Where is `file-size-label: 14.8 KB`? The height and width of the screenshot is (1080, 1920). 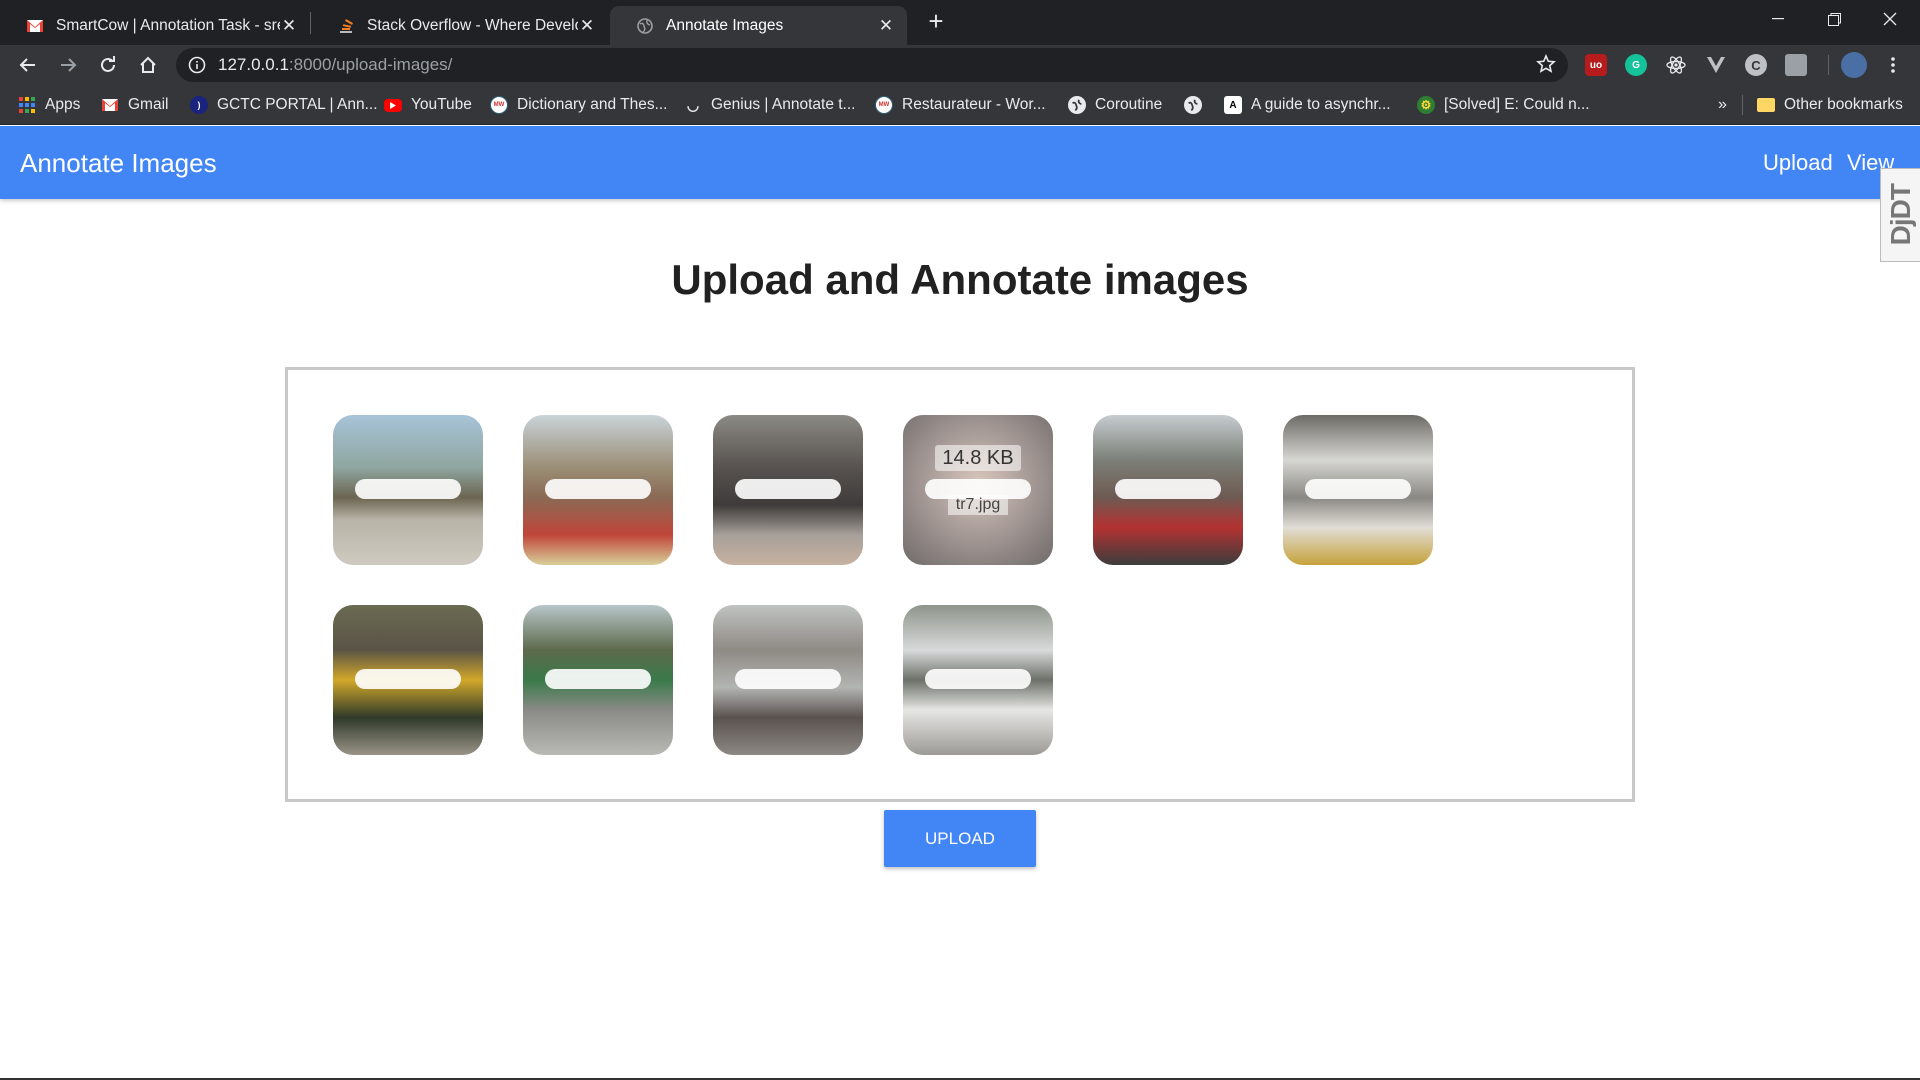 file-size-label: 14.8 KB is located at coordinates (978, 458).